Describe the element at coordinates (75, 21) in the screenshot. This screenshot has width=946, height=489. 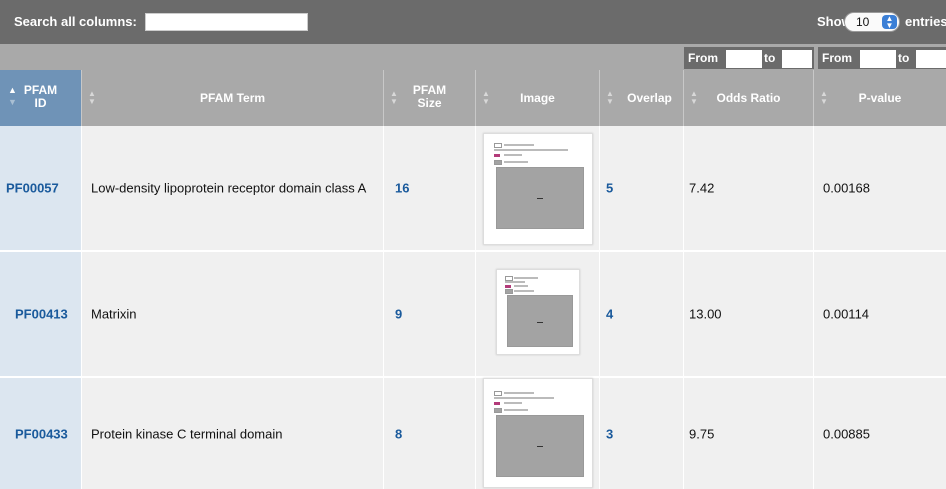
I see `search-label: Search all columns:` at that location.